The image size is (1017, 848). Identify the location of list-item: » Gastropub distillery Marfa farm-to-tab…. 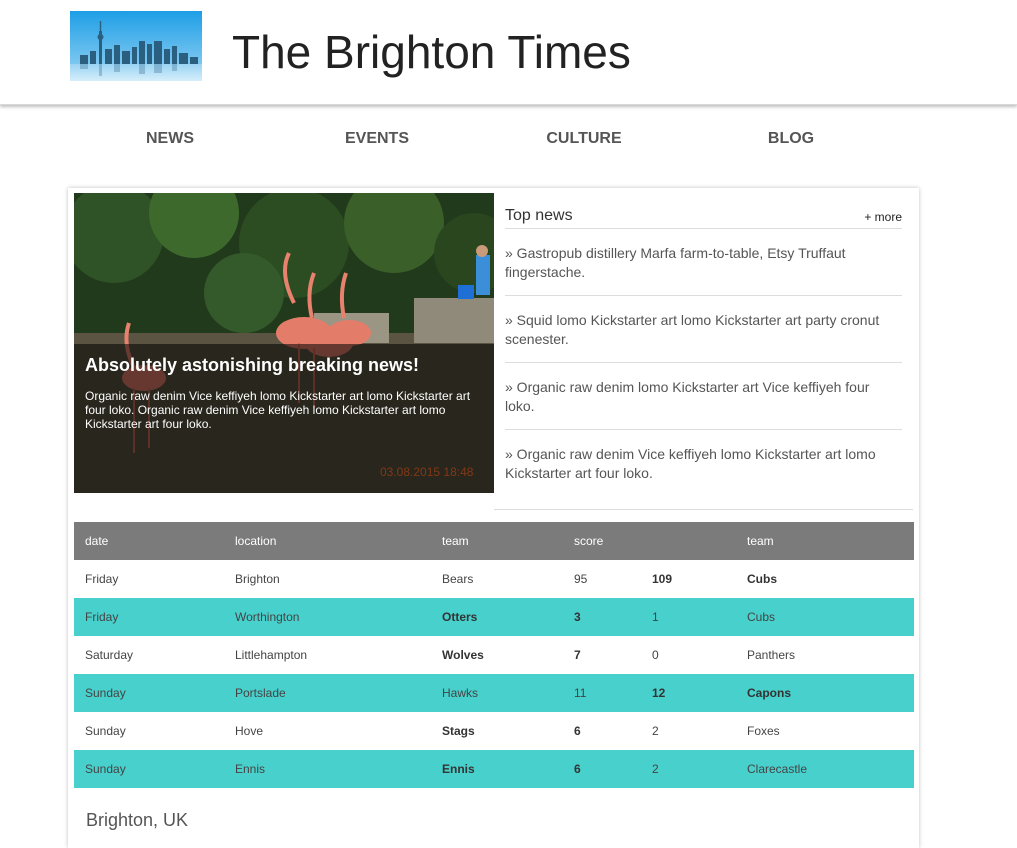
(703, 262).